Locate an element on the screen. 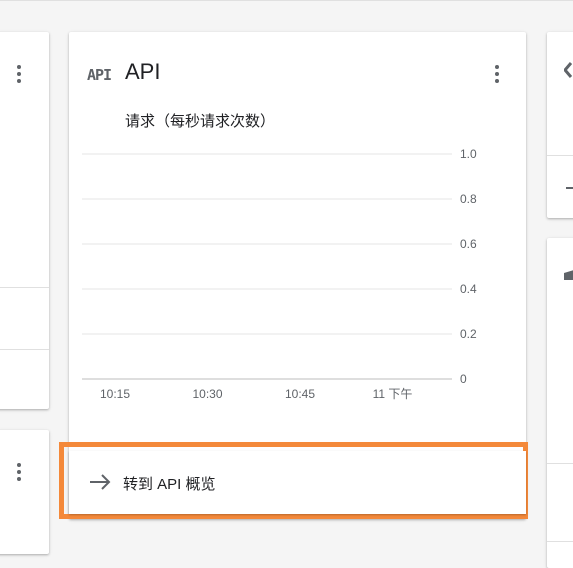 Image resolution: width=573 pixels, height=568 pixels. y-tick-label: 0 is located at coordinates (463, 379).